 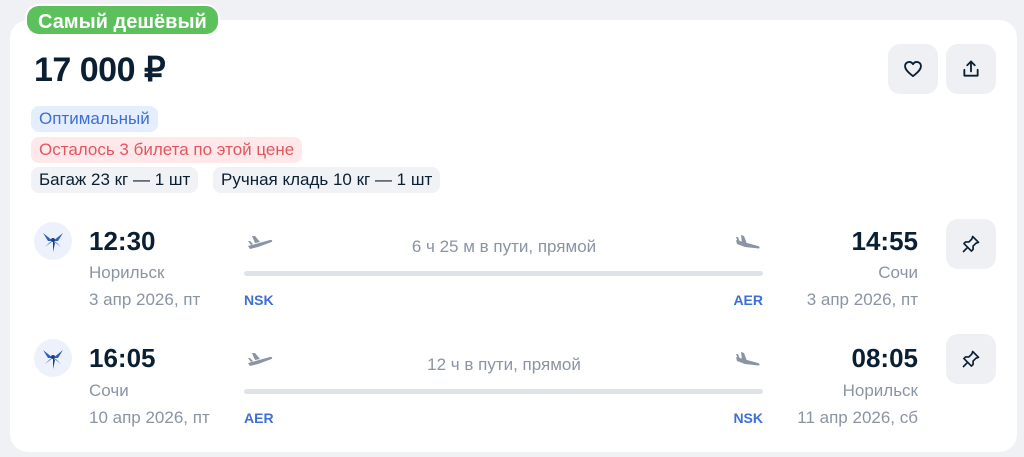 What do you see at coordinates (885, 241) in the screenshot?
I see `arrival-time: 14:55` at bounding box center [885, 241].